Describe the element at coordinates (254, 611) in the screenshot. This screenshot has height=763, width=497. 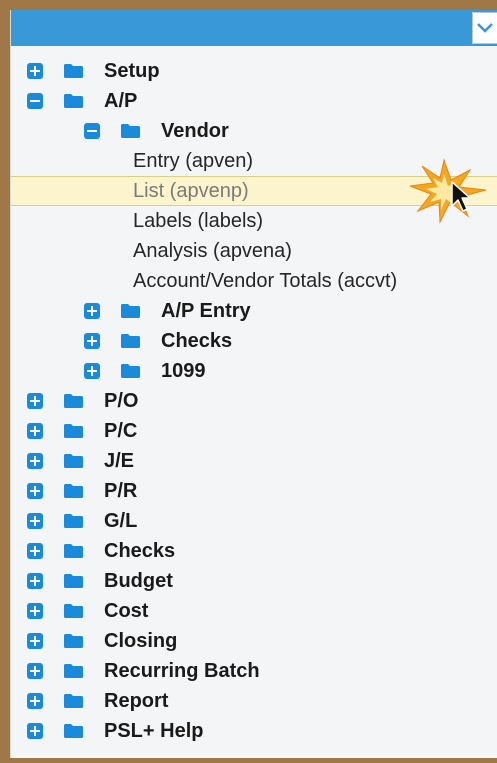
I see `tree-node-cost: Cost` at that location.